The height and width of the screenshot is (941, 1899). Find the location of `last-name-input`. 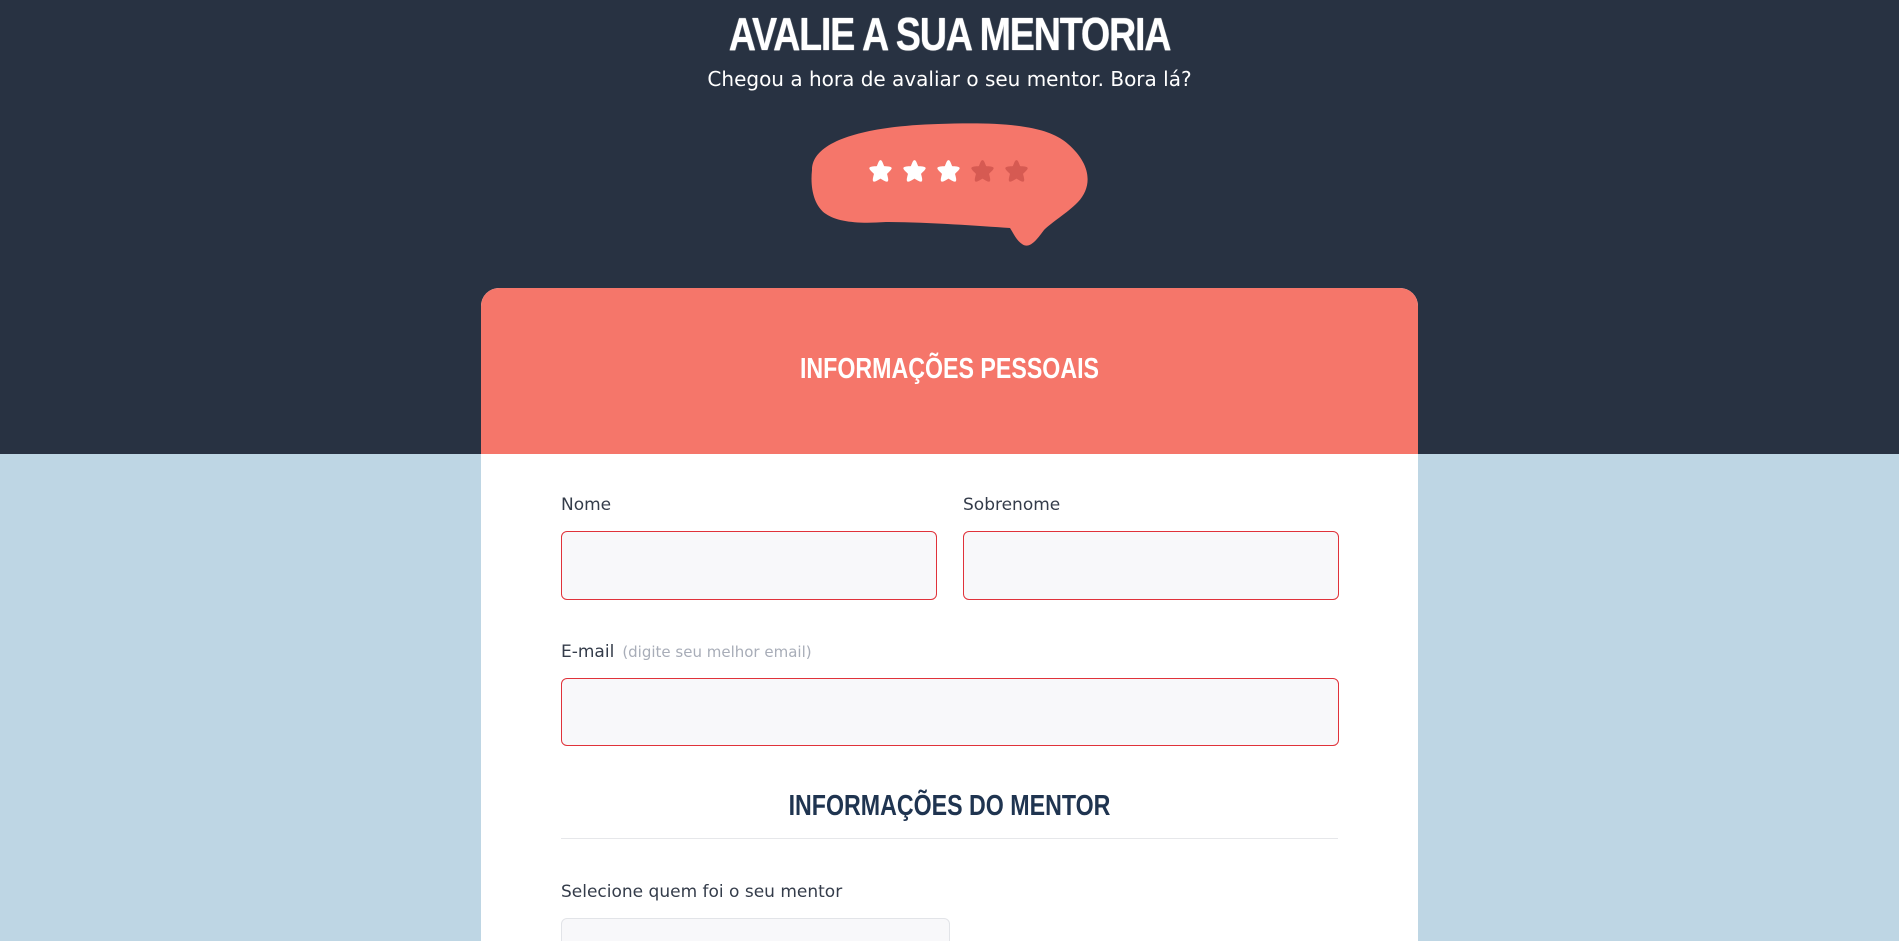

last-name-input is located at coordinates (1151, 565).